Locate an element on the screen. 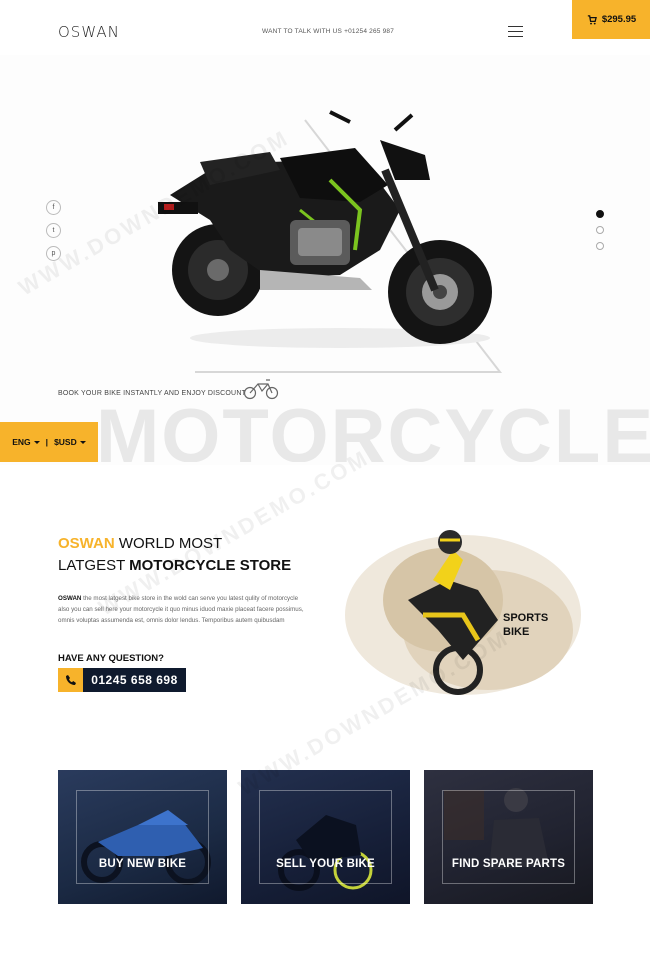 This screenshot has width=650, height=972. card-find-spare-parts: FIND SPARE PARTS is located at coordinates (508, 837).